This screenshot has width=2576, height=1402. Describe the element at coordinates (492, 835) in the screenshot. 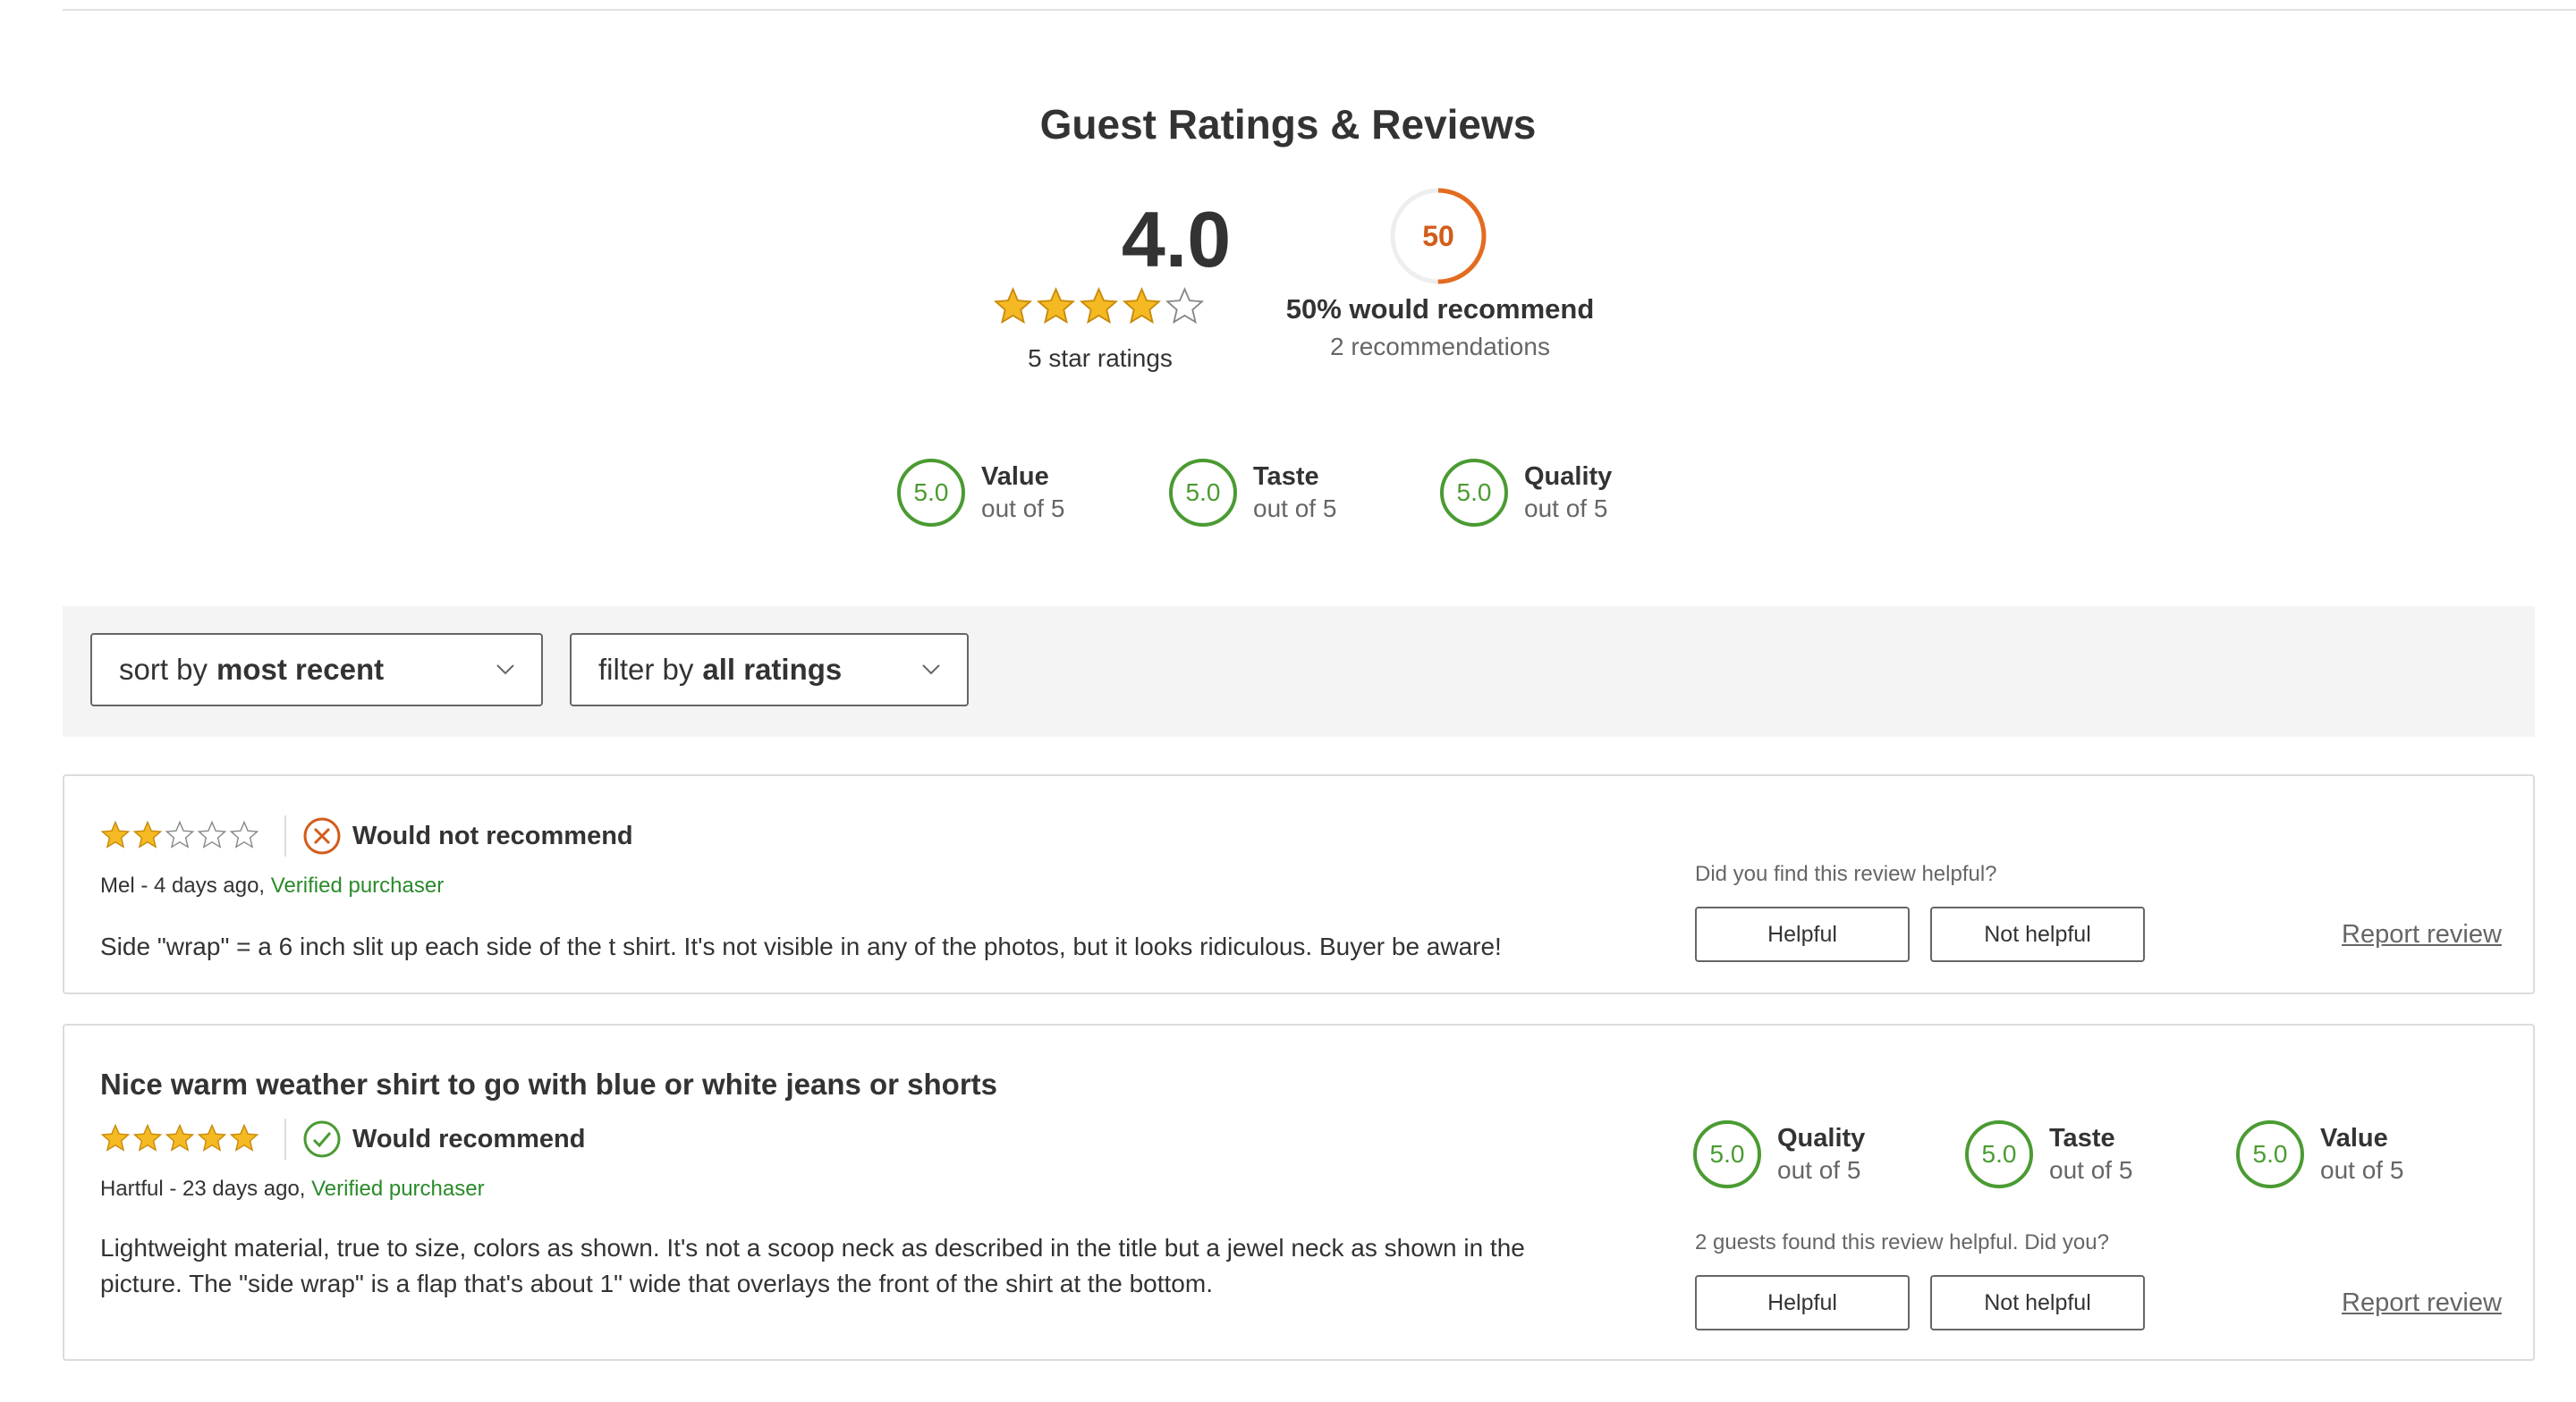

I see `recommend-text: Would not recommend` at that location.